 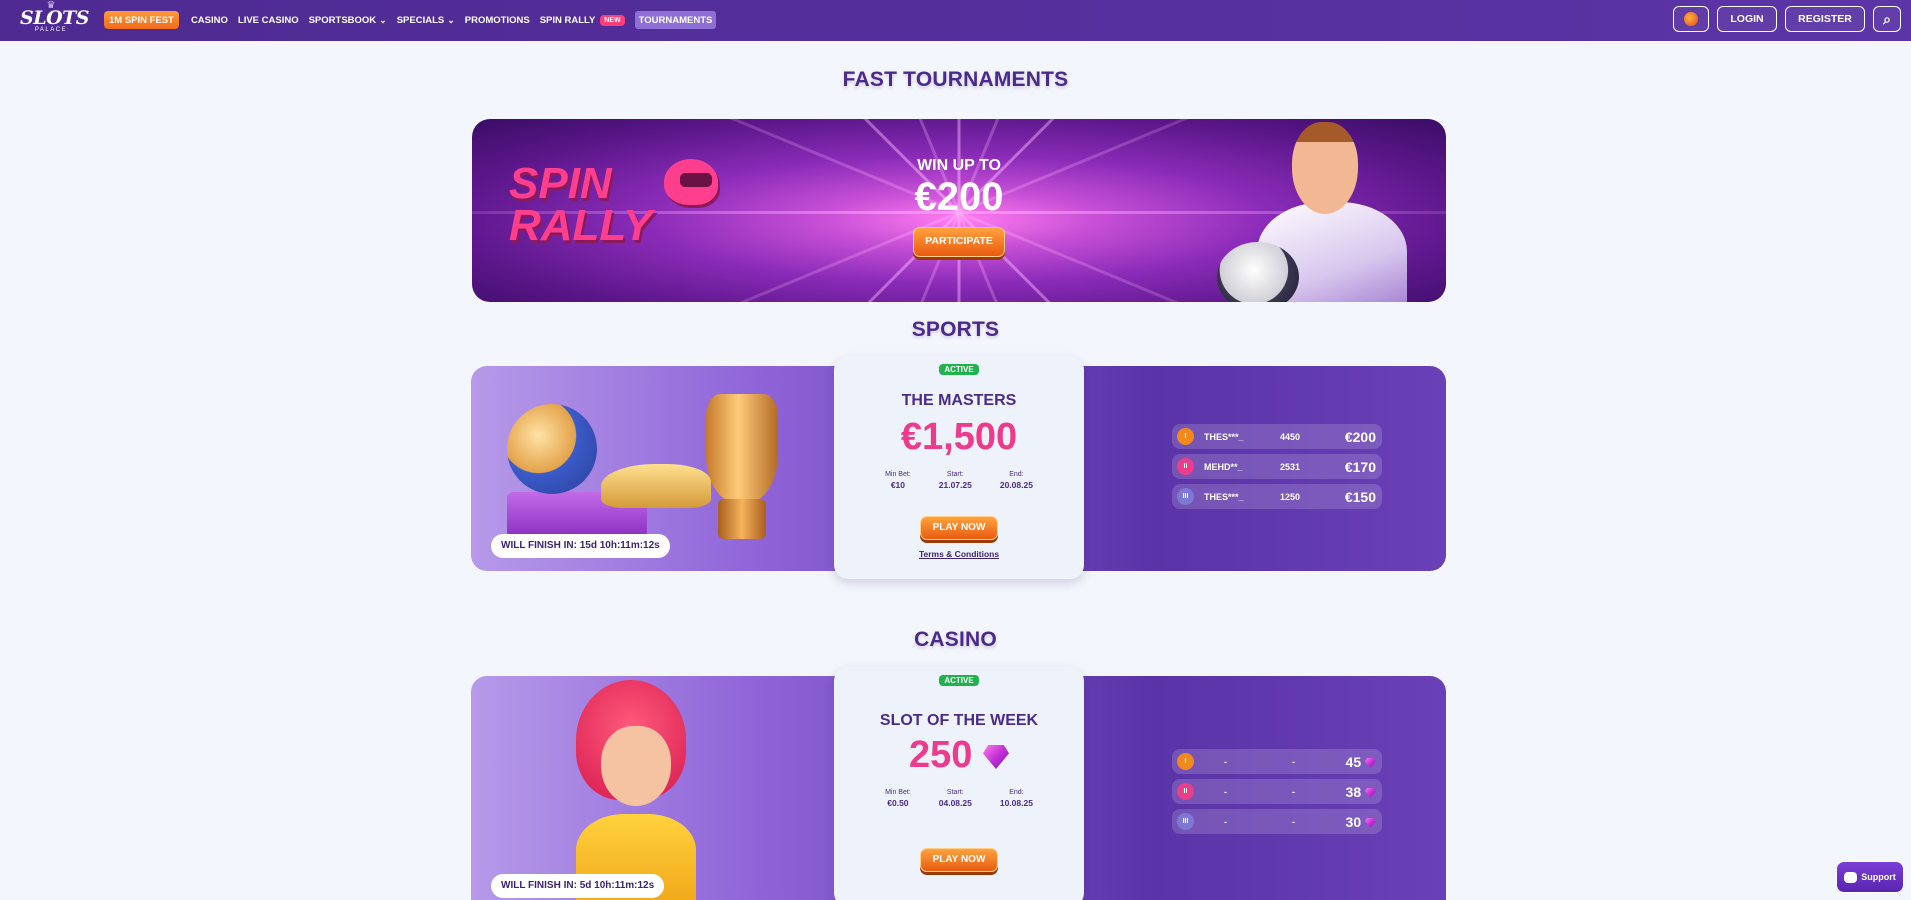 What do you see at coordinates (959, 720) in the screenshot?
I see `tournament-name: SLOT OF THE WEEK` at bounding box center [959, 720].